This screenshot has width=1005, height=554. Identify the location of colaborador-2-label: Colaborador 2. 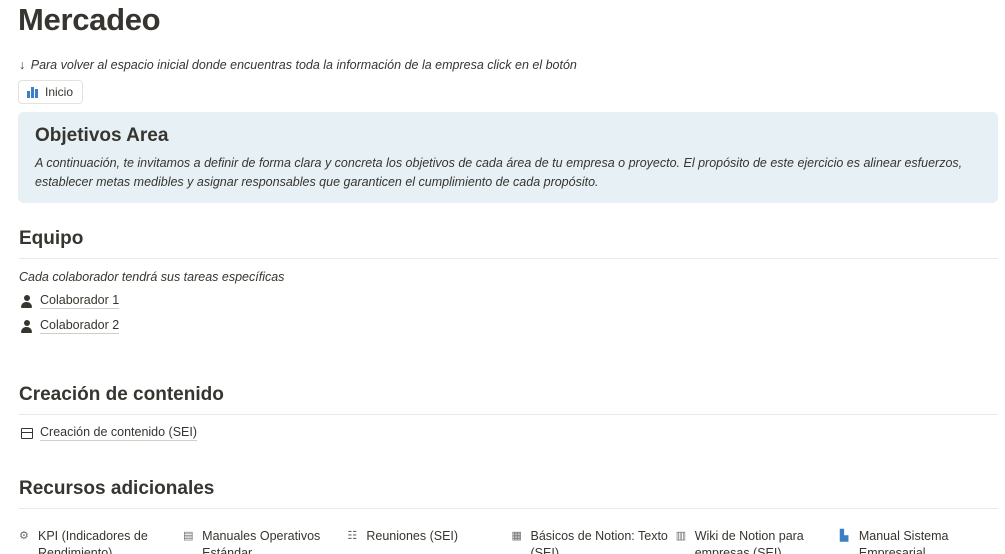
(80, 326).